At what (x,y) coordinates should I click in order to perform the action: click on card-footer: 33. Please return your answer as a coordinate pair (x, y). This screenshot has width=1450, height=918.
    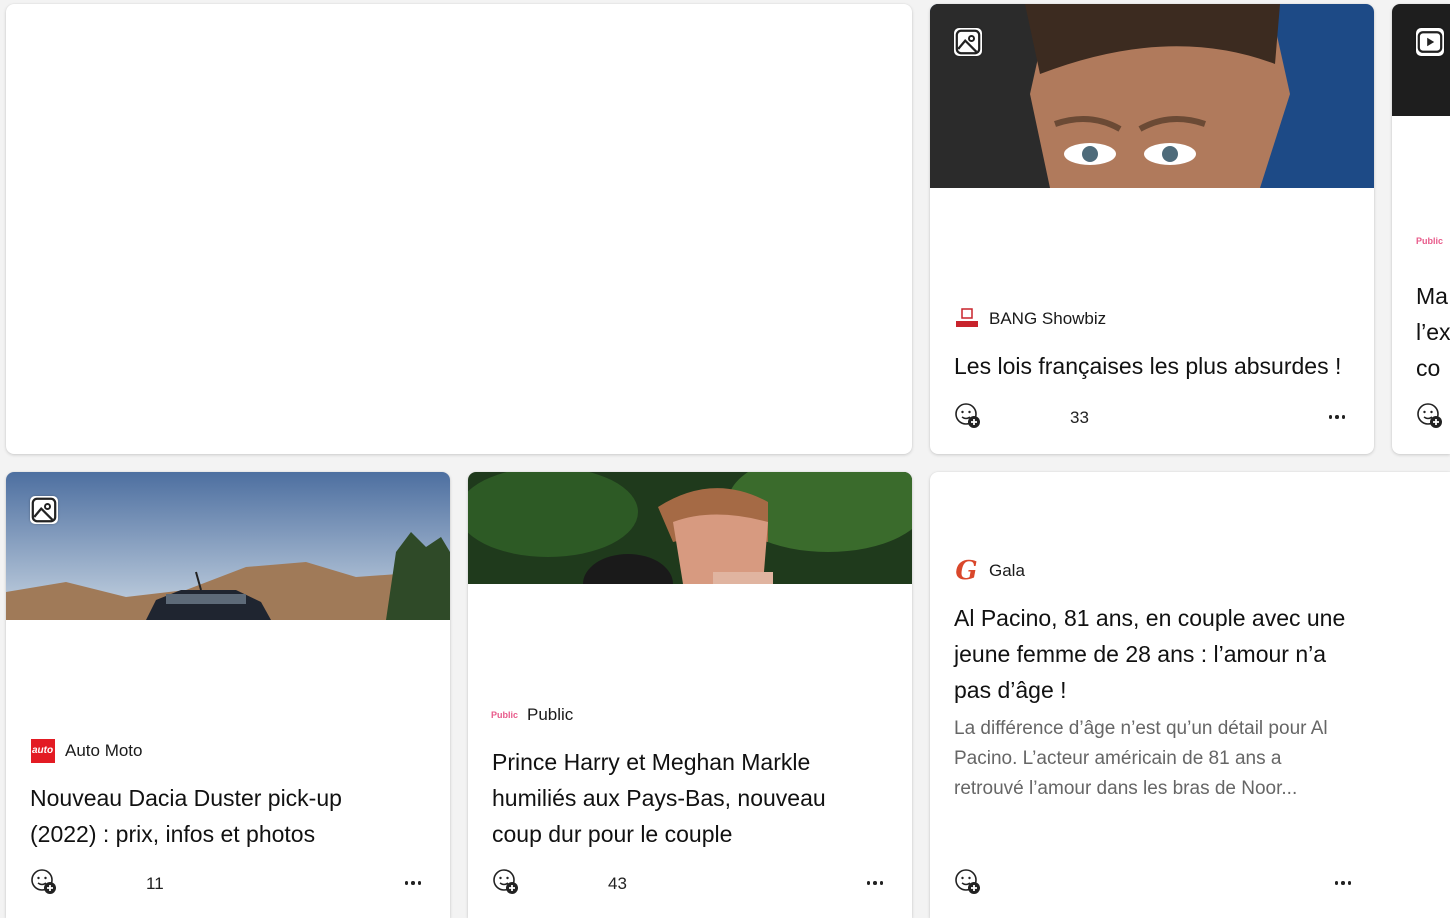
    Looking at the image, I should click on (1152, 417).